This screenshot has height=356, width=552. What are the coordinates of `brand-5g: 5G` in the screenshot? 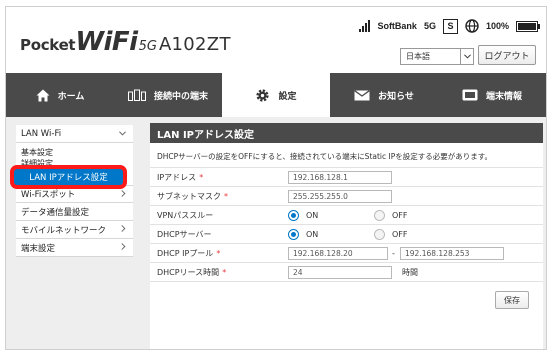 It's located at (147, 46).